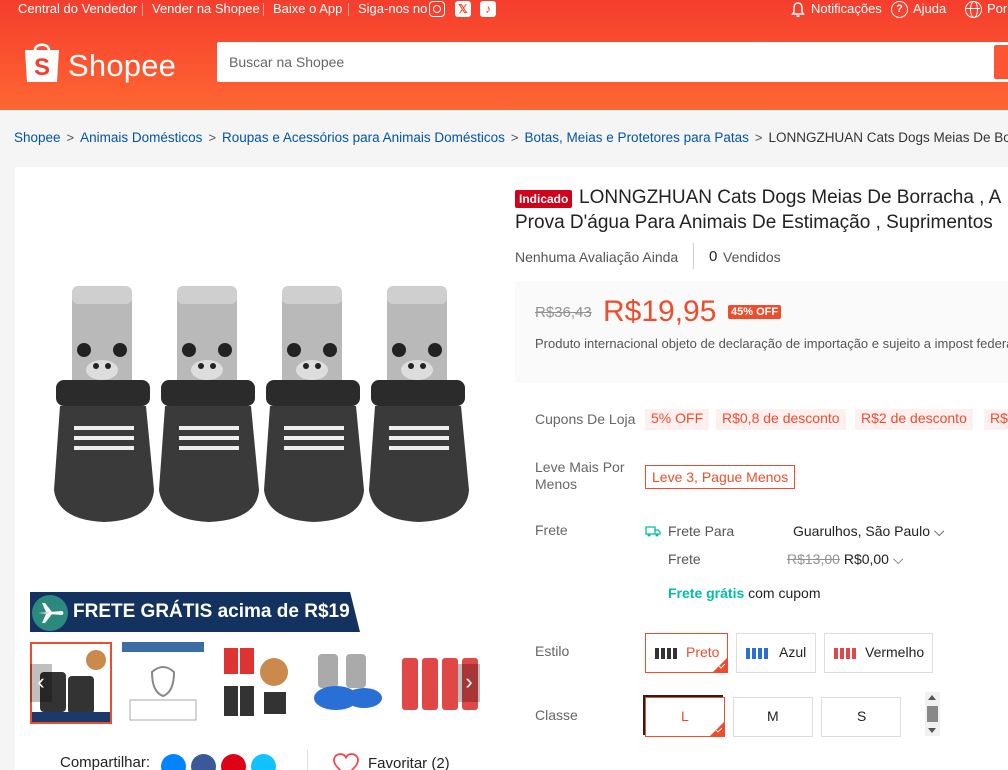  Describe the element at coordinates (895, 652) in the screenshot. I see `style-option-label: Vermelho` at that location.